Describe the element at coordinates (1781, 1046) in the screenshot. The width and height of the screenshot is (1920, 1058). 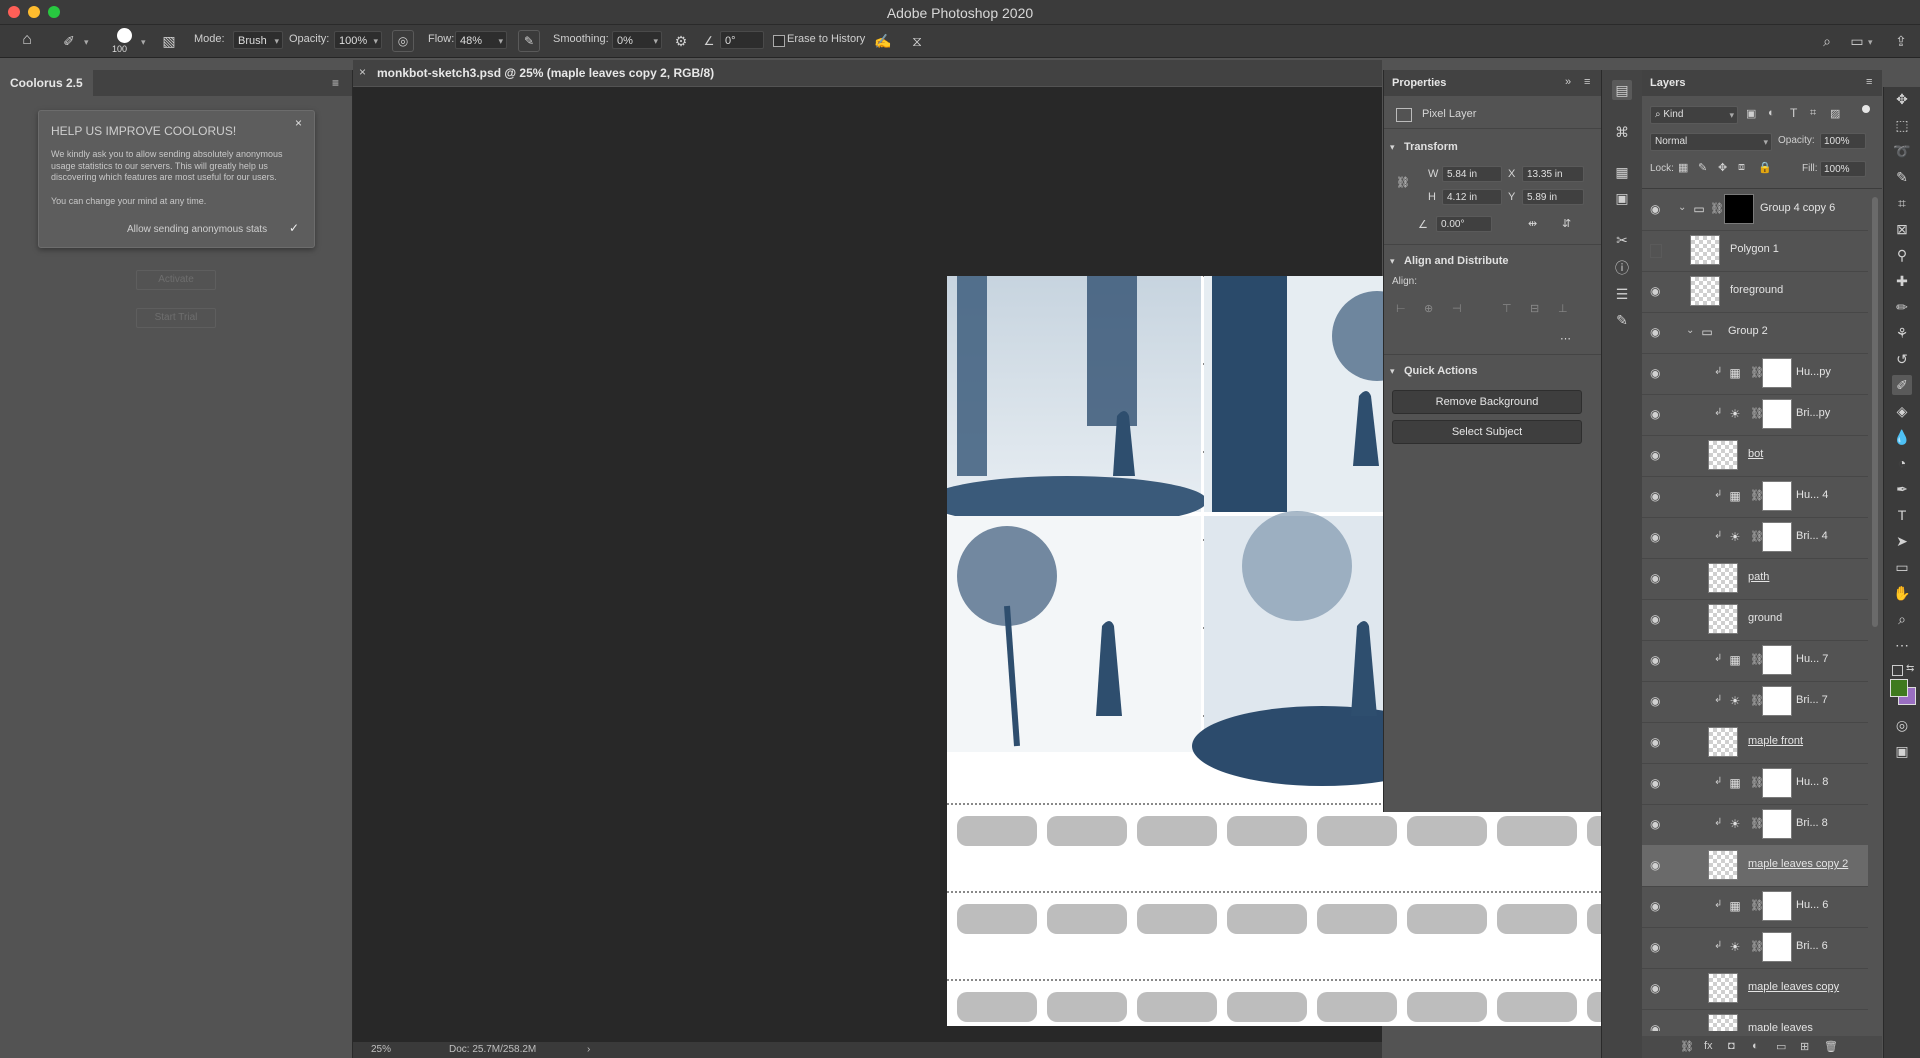
I see `new-group-icon: ▭` at that location.